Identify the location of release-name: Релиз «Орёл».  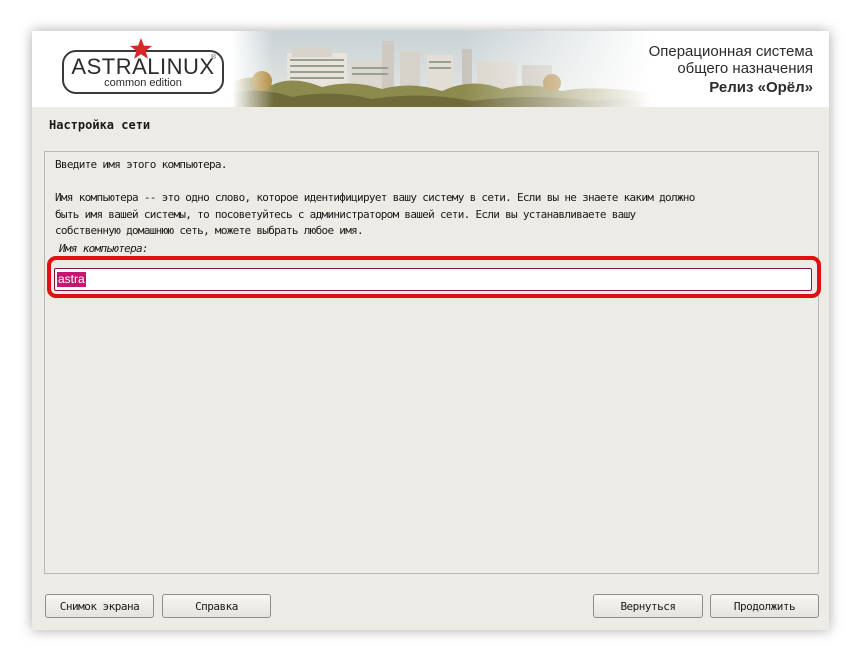
(761, 87).